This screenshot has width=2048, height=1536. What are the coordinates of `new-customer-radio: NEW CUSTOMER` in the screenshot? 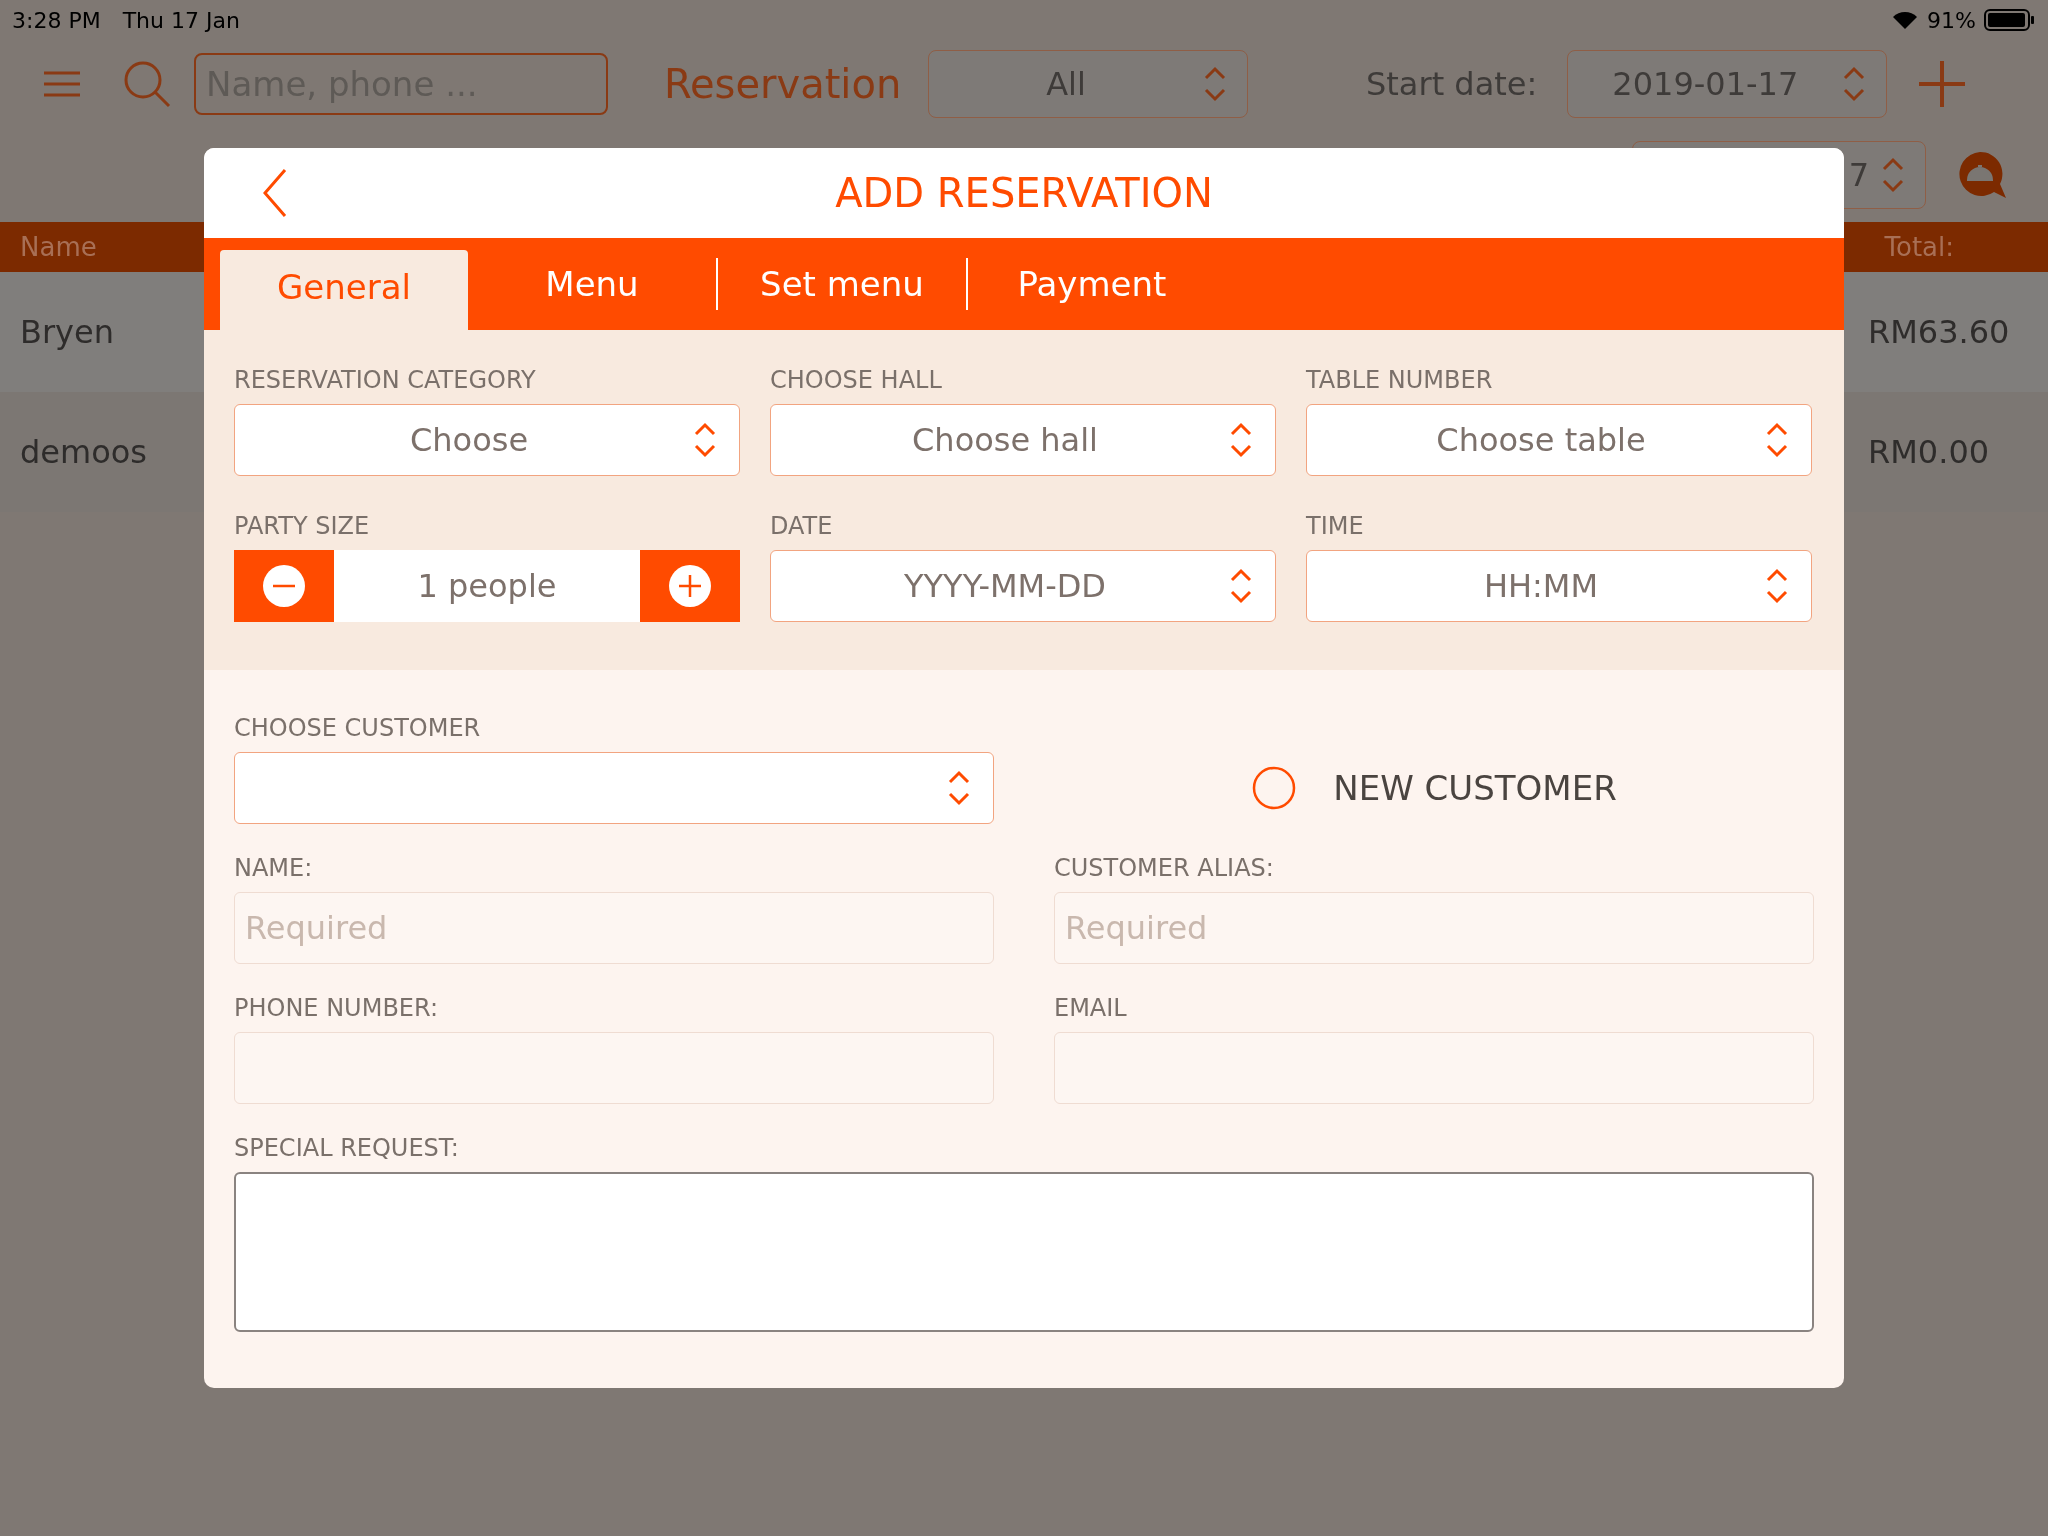 It's located at (1434, 788).